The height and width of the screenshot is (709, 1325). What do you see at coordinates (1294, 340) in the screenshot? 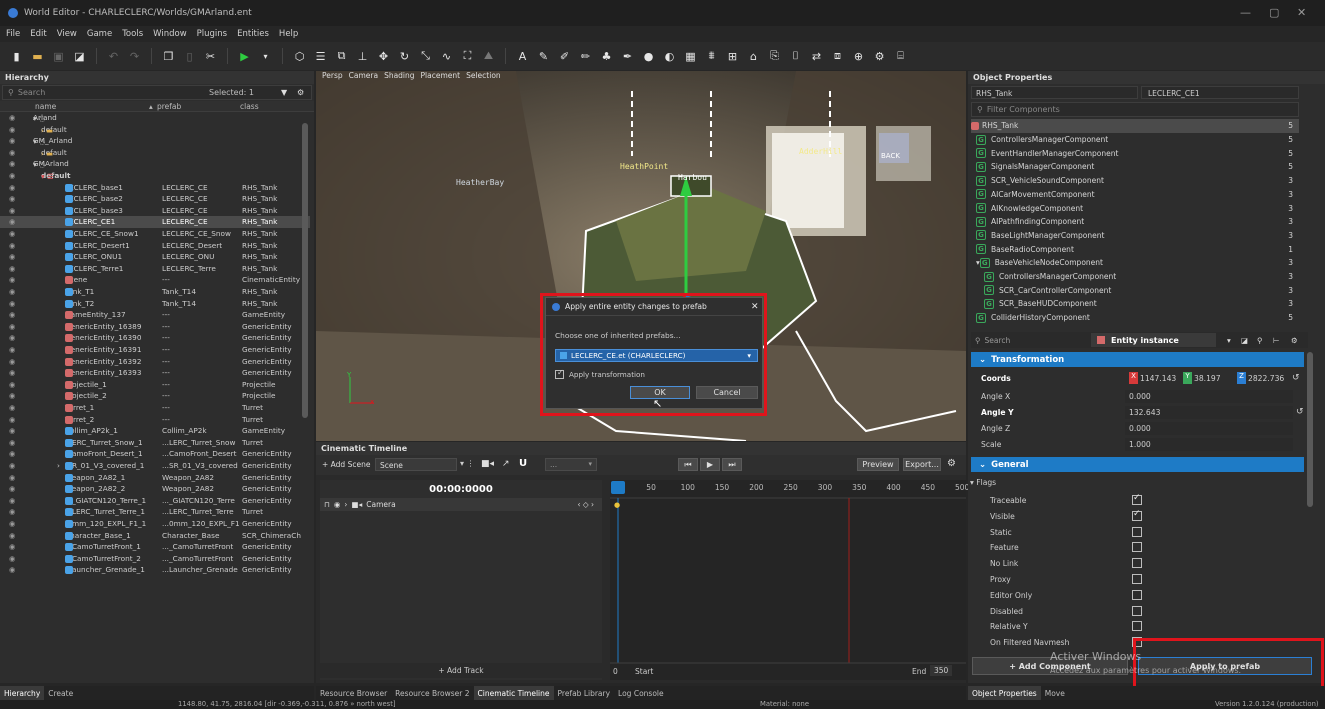
I see `properties-settings-icon: ⚙` at bounding box center [1294, 340].